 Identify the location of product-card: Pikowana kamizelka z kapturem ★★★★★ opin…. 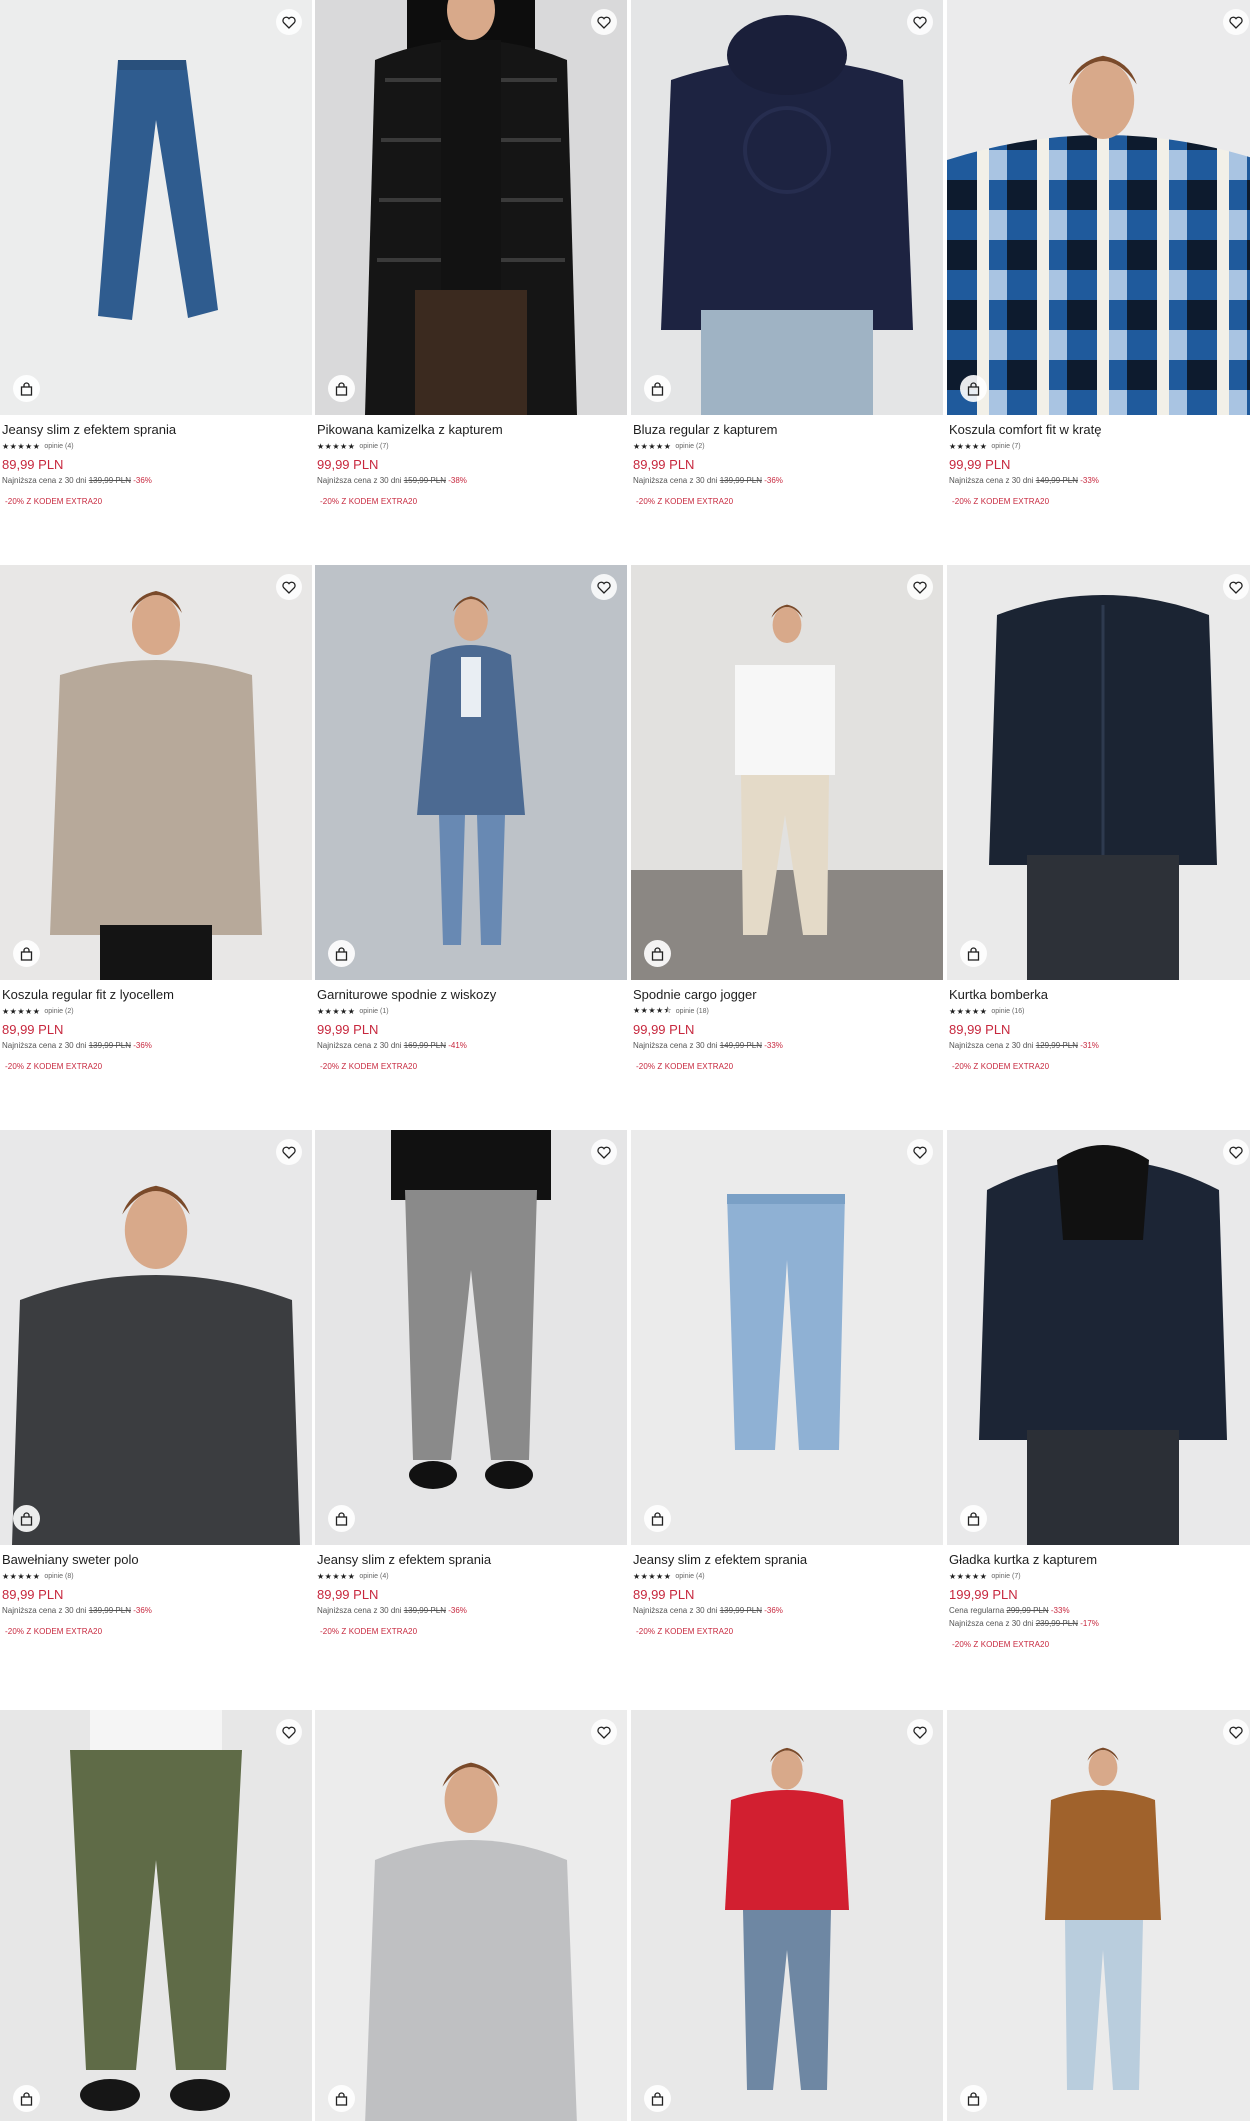
(471, 253).